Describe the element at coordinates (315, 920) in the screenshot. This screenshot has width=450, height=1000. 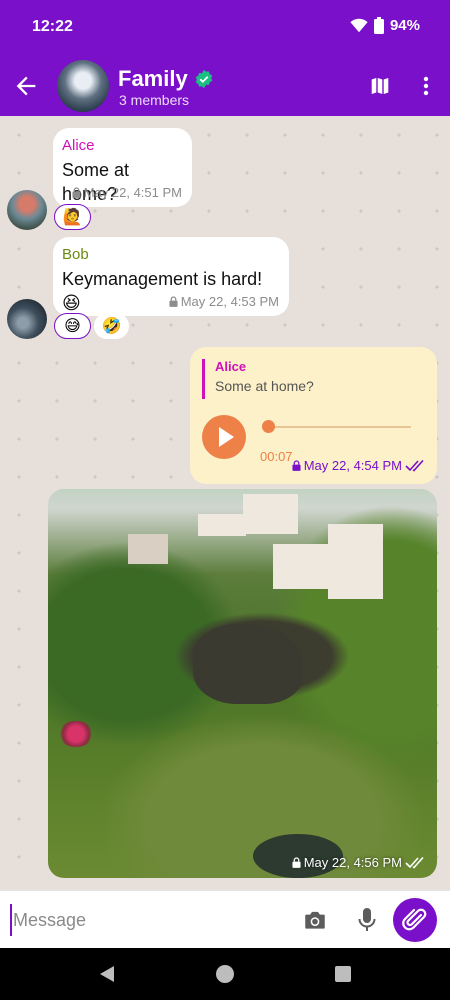
I see `camera-icon` at that location.